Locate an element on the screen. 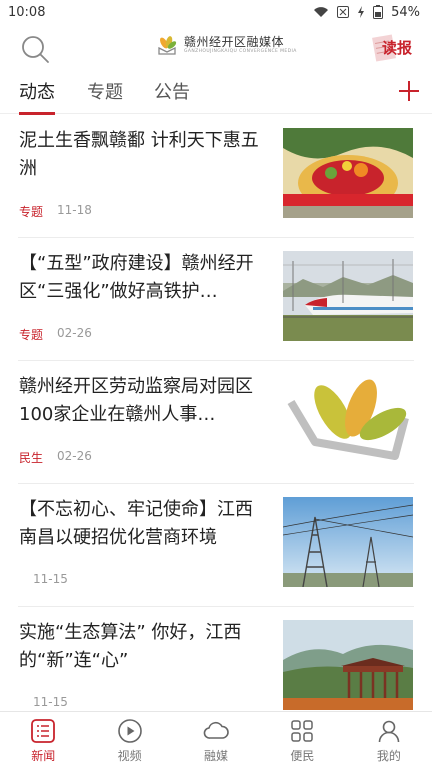 This screenshot has width=432, height=768. grid-icon is located at coordinates (302, 731).